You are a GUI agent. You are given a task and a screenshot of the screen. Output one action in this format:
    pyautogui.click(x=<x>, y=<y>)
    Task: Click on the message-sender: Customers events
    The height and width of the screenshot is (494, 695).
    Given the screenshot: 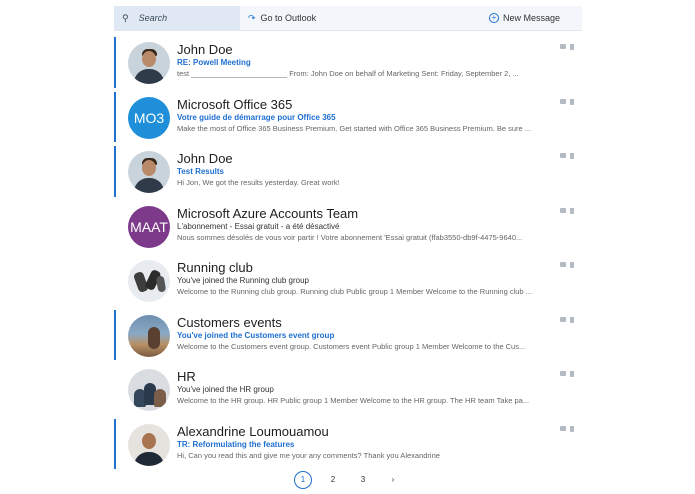 What is the action you would take?
    pyautogui.click(x=229, y=322)
    